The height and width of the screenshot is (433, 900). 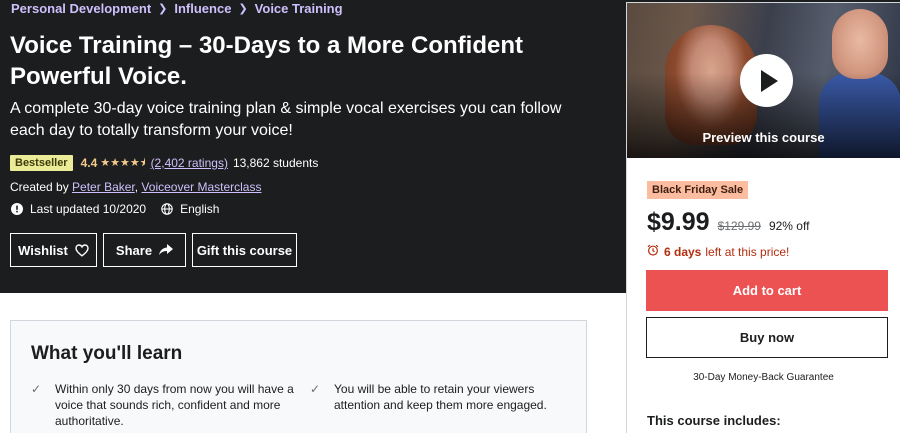 What do you see at coordinates (134, 250) in the screenshot?
I see `share-label: Share` at bounding box center [134, 250].